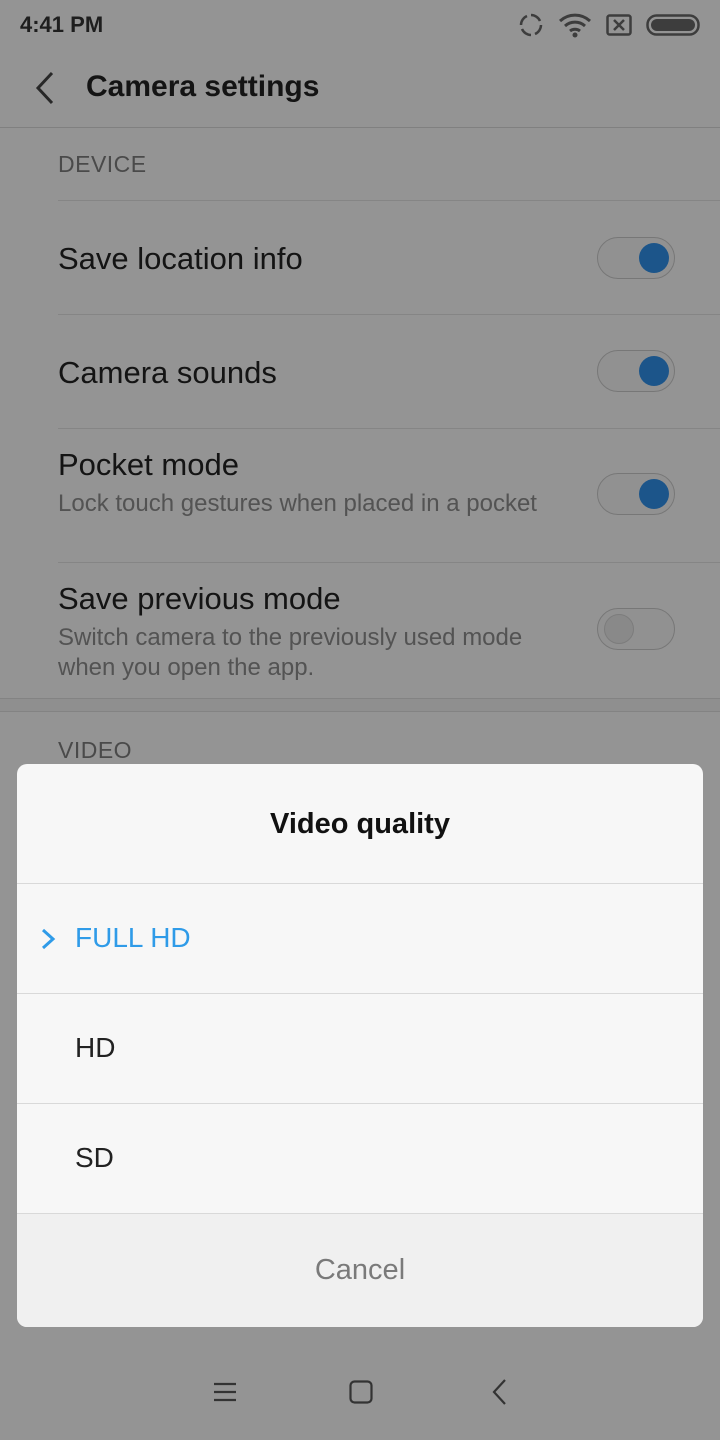 This screenshot has height=1440, width=720. I want to click on home-icon, so click(361, 1392).